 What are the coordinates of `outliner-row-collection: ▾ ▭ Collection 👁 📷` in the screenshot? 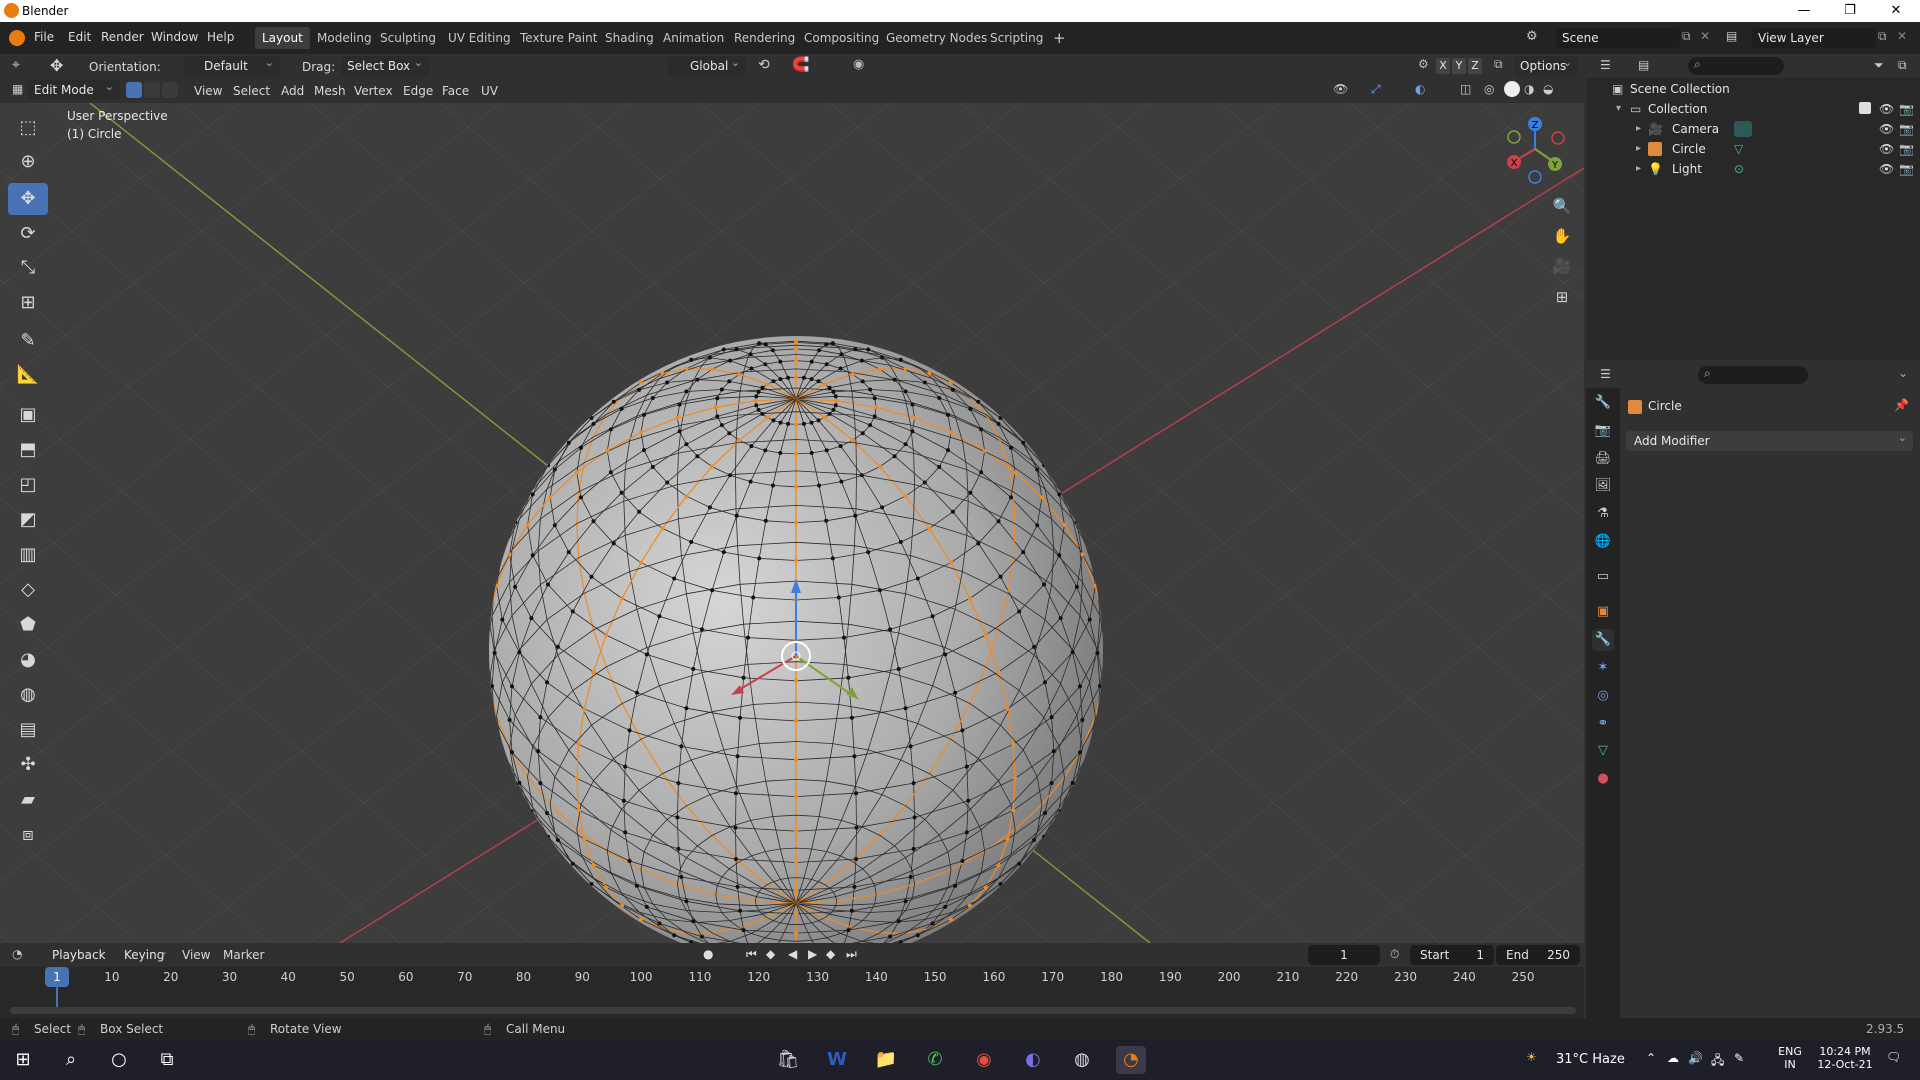 It's located at (1753, 109).